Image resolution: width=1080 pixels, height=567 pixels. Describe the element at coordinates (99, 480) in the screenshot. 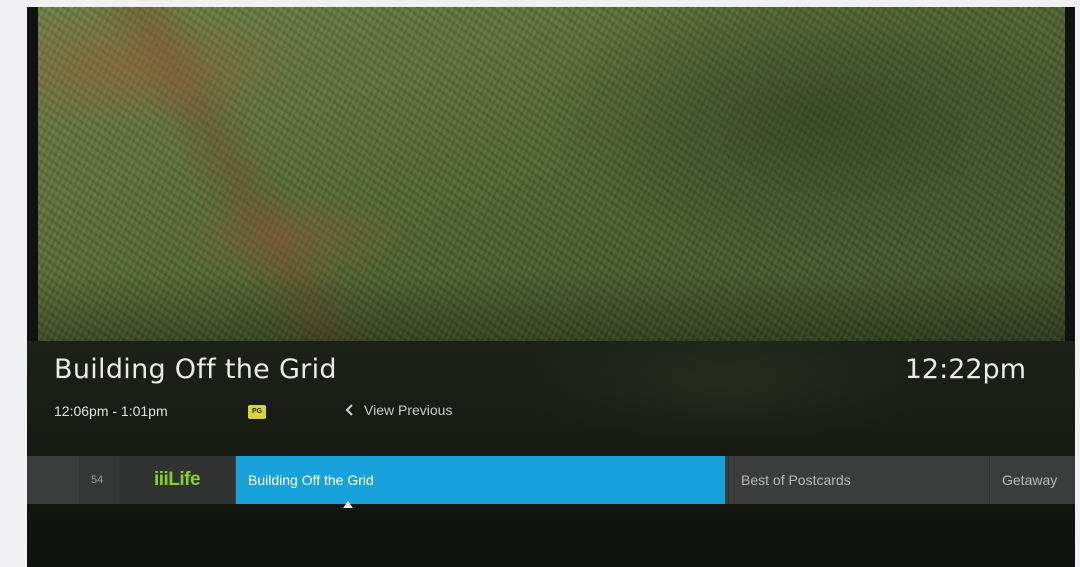

I see `channel-number: 54` at that location.